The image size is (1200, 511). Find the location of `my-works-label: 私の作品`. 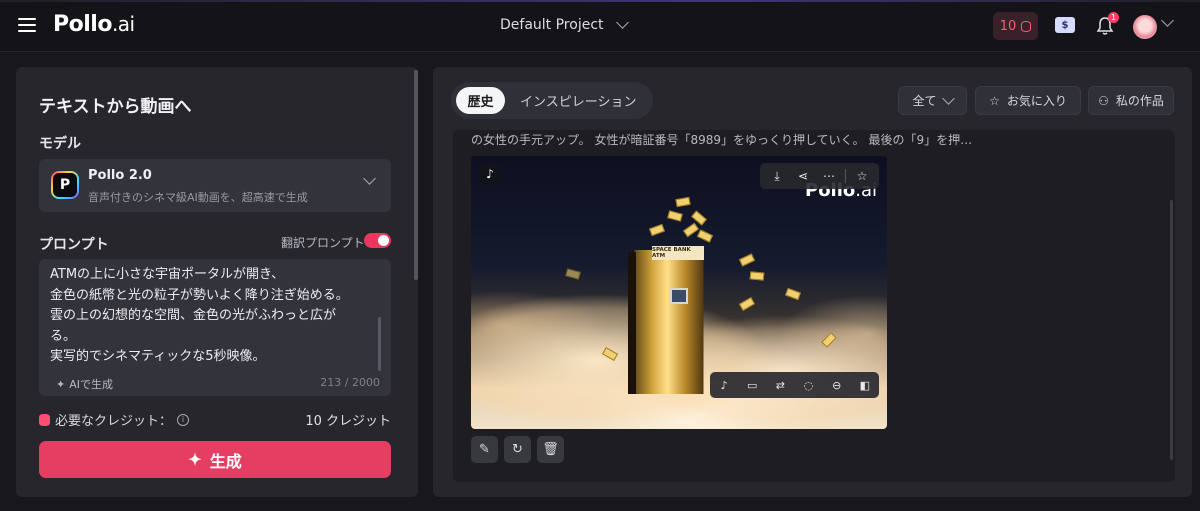

my-works-label: 私の作品 is located at coordinates (1139, 101).